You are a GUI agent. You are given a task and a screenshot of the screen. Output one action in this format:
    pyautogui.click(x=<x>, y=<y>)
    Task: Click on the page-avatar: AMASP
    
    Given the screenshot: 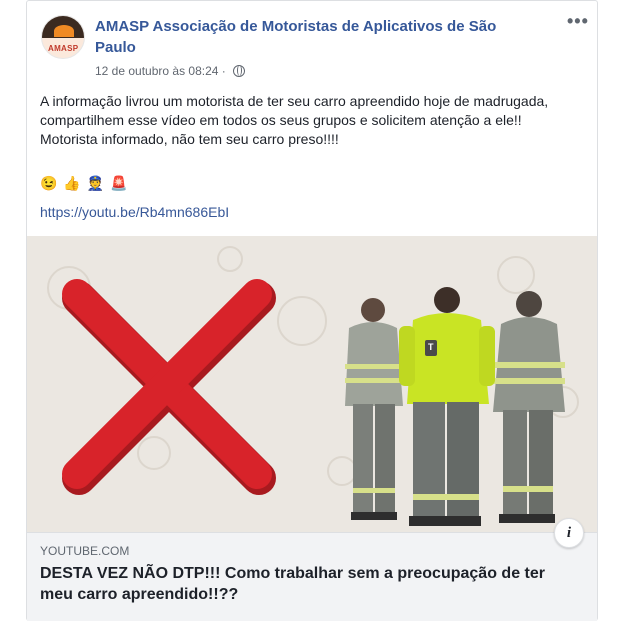 What is the action you would take?
    pyautogui.click(x=63, y=37)
    